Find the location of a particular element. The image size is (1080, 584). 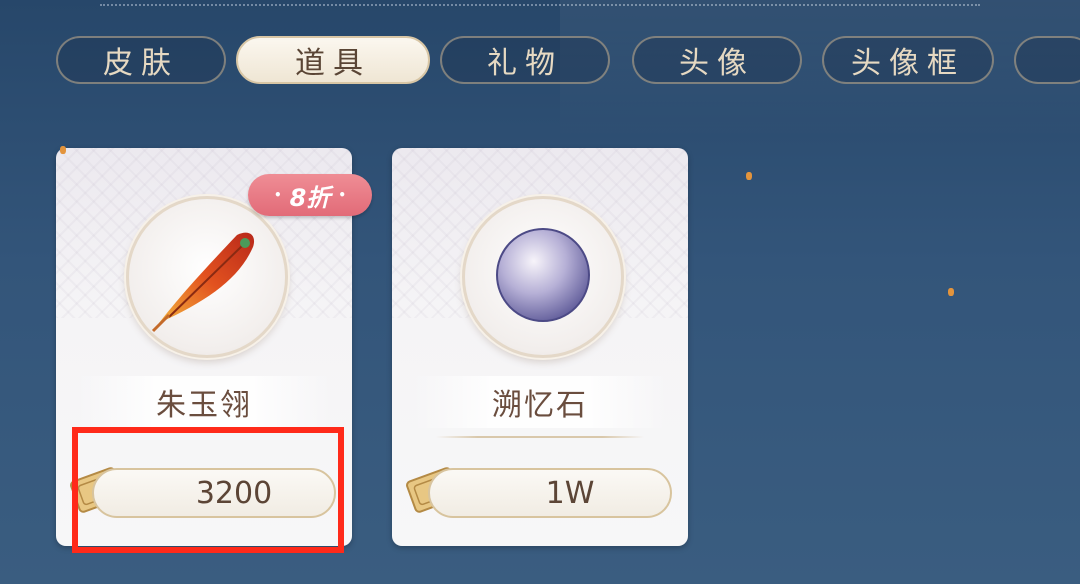

discount-badge: • 8折 • is located at coordinates (310, 195).